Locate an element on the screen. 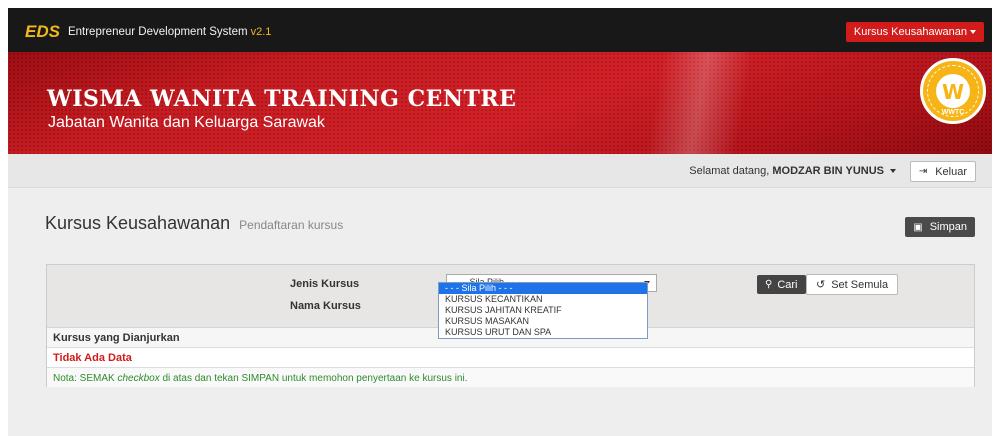  empty-message: Tidak Ada Data is located at coordinates (510, 358).